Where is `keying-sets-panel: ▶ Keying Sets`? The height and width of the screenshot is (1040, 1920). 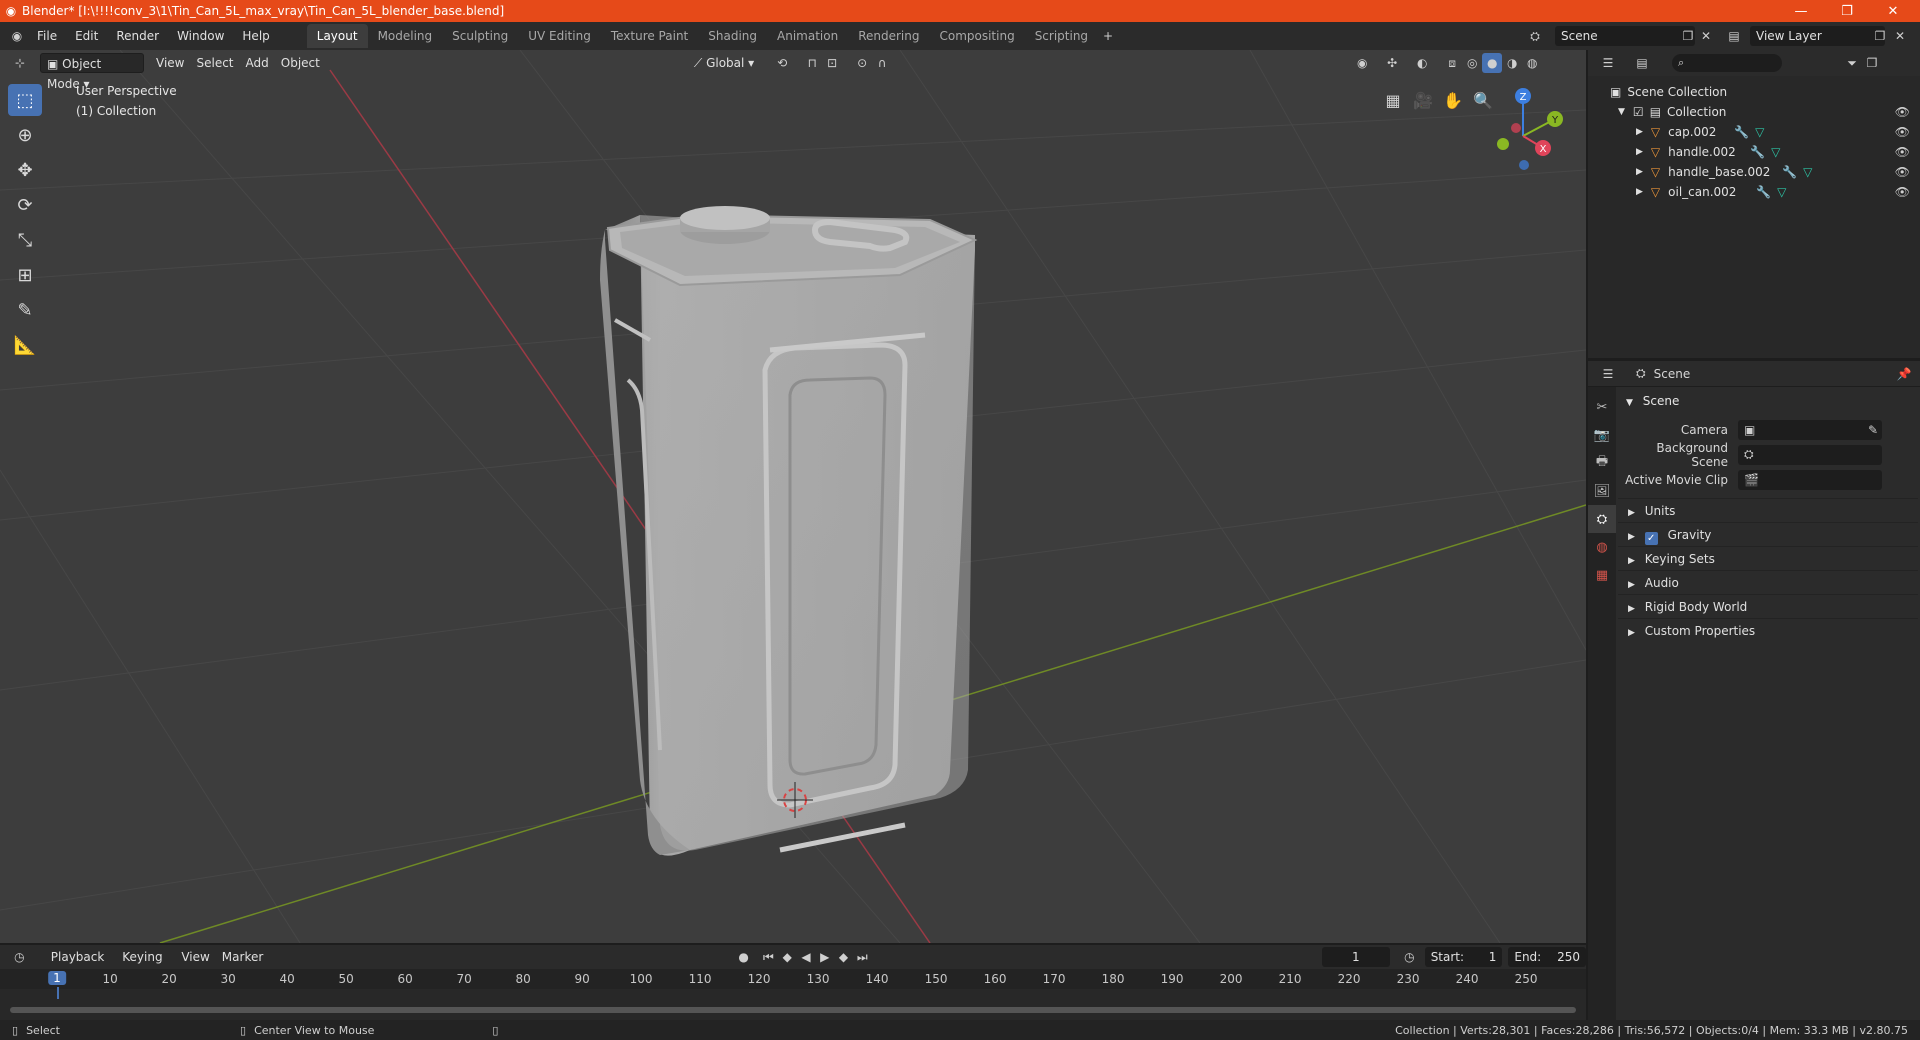 keying-sets-panel: ▶ Keying Sets is located at coordinates (1768, 558).